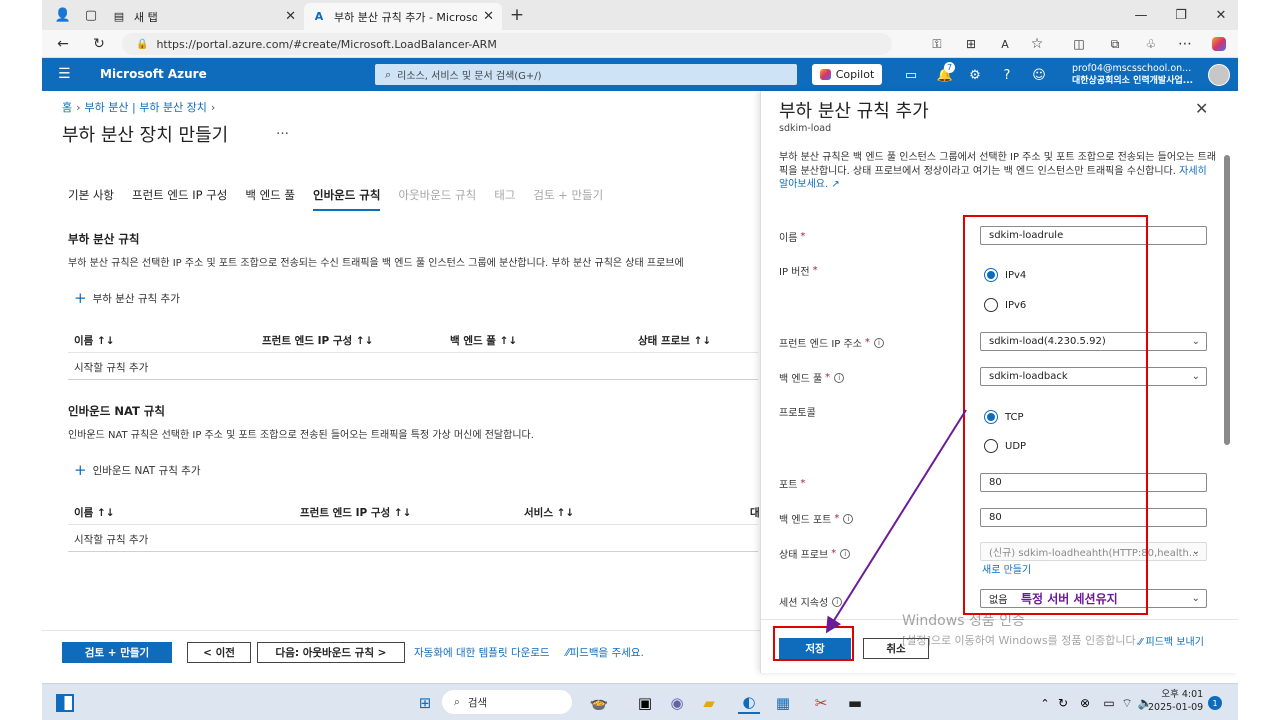 The image size is (1280, 720). I want to click on browser-tab-new: ▤ 새 탭 ✕, so click(204, 16).